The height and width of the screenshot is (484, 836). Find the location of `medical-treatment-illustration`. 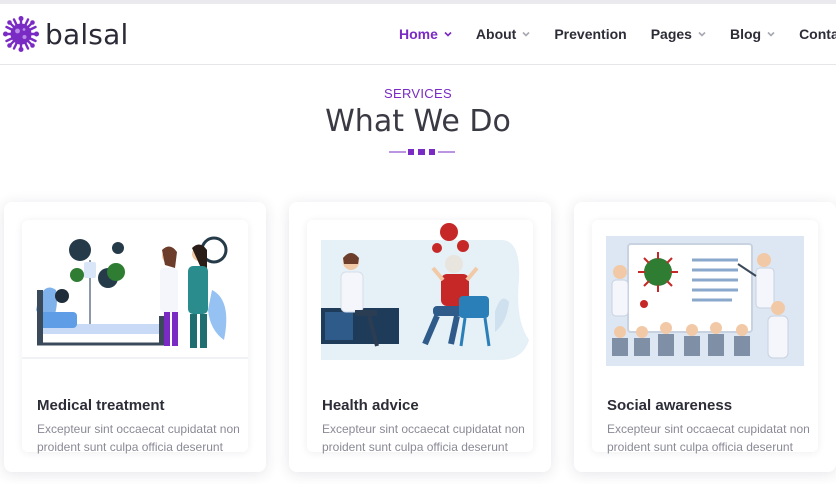

medical-treatment-illustration is located at coordinates (135, 297).